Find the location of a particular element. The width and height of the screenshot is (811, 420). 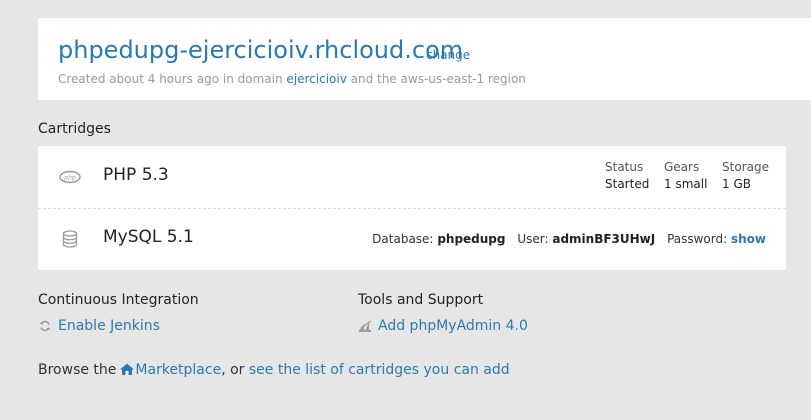

domain-link: ejercicioiv is located at coordinates (316, 79).